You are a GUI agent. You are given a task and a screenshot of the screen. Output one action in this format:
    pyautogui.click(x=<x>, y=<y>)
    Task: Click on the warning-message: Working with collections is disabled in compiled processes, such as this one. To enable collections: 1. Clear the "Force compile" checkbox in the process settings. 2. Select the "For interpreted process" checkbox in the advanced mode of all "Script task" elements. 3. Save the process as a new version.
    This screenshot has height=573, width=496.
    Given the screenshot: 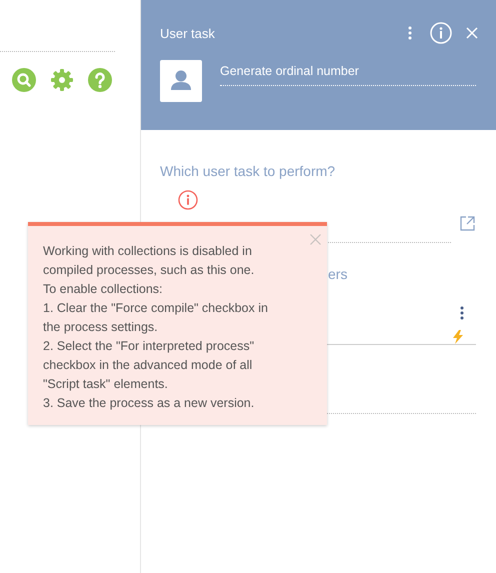 What is the action you would take?
    pyautogui.click(x=156, y=327)
    